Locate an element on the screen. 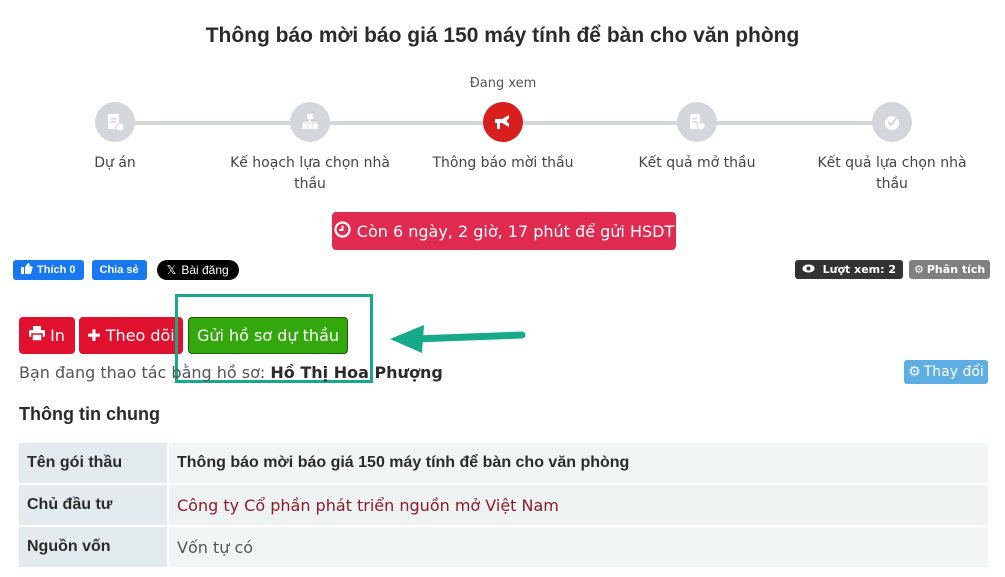 The height and width of the screenshot is (577, 1005). analysis-button: ⚙ Phân tích is located at coordinates (950, 269).